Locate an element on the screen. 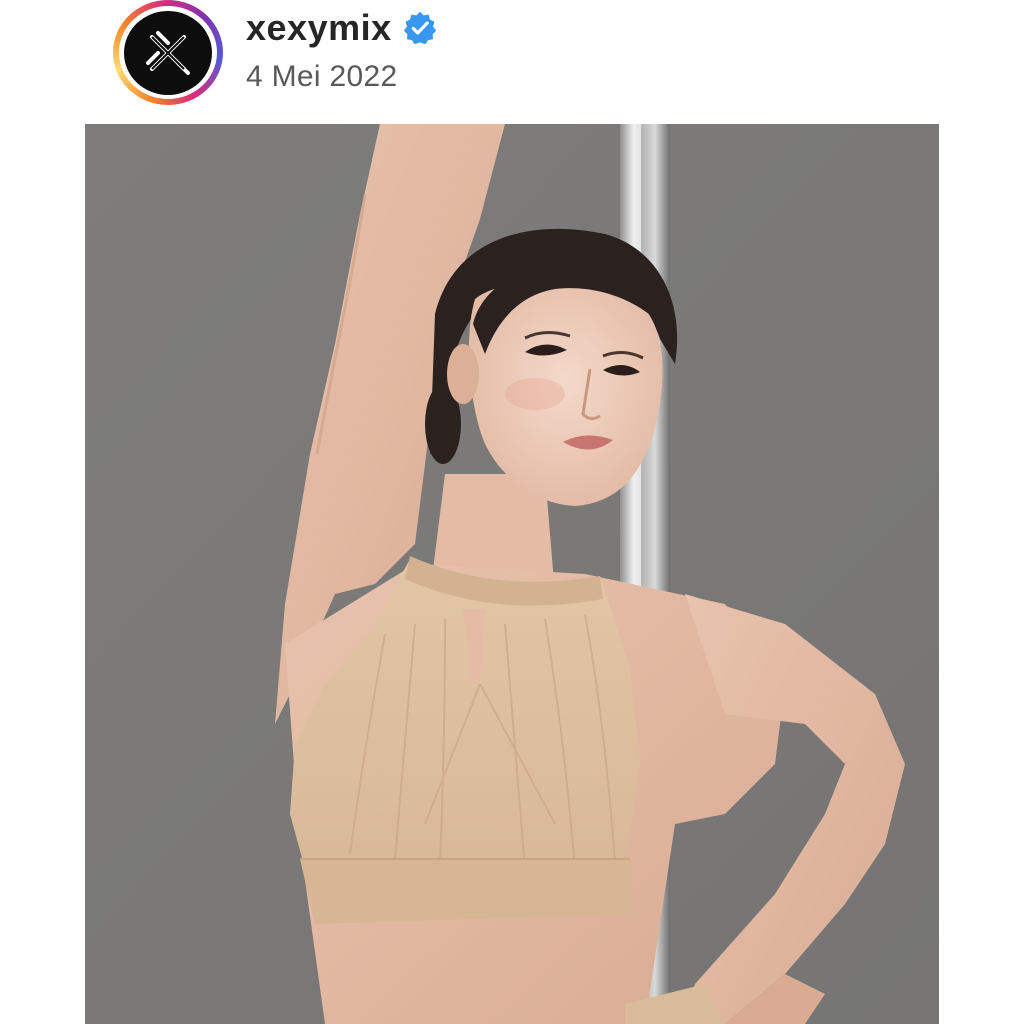  post-date: 4 Mei 2022 is located at coordinates (322, 76).